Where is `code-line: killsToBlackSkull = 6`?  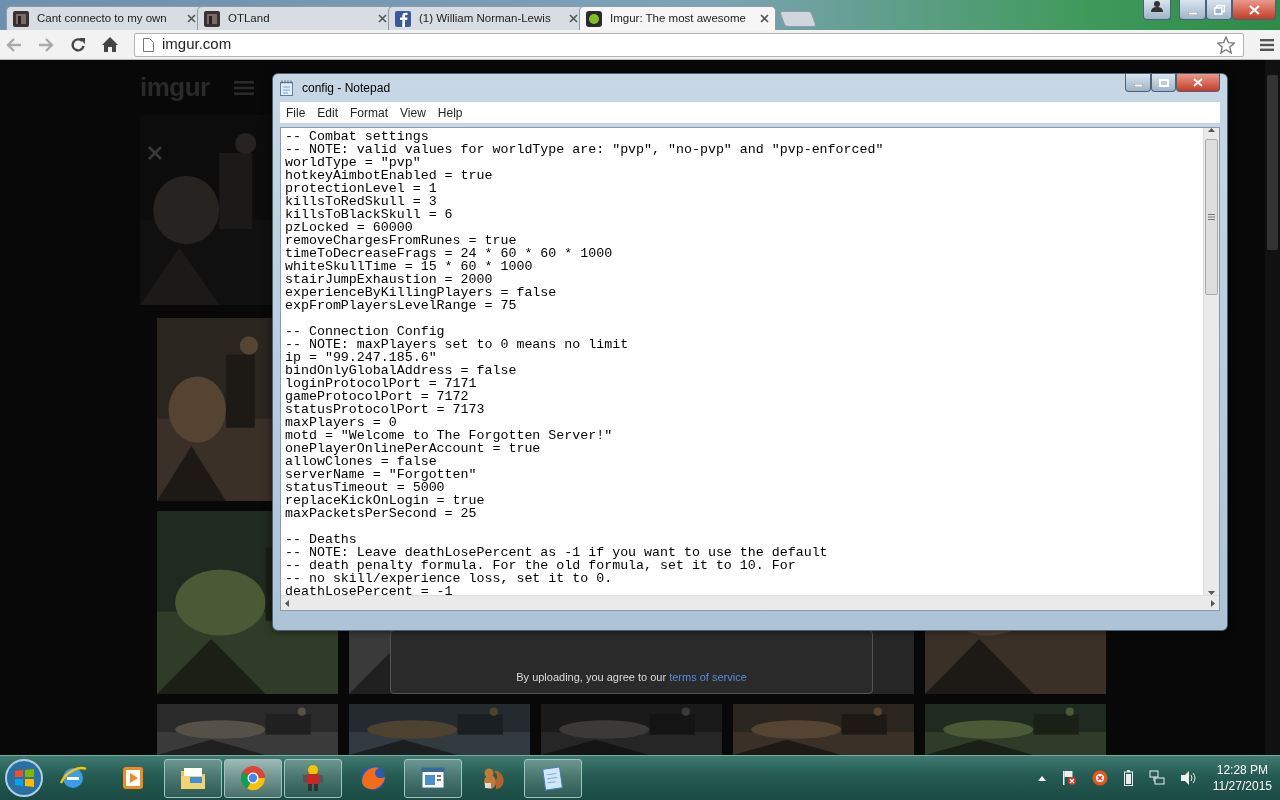 code-line: killsToBlackSkull = 6 is located at coordinates (369, 214).